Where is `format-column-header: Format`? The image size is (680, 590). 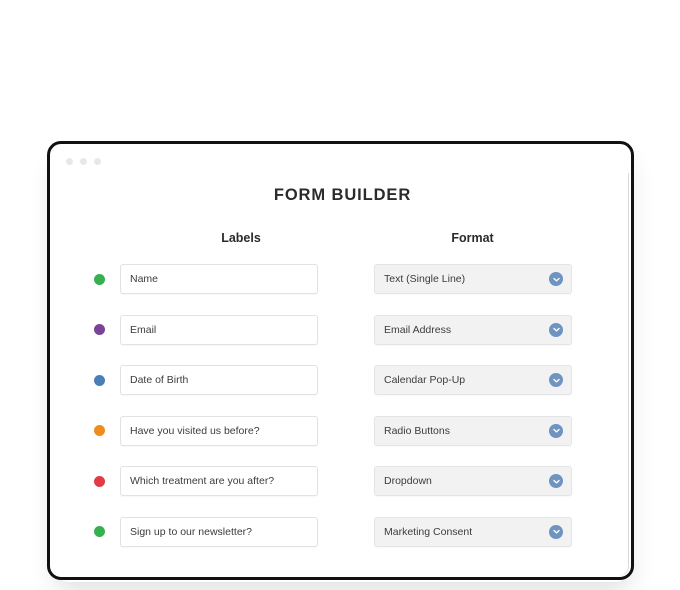 format-column-header: Format is located at coordinates (472, 238).